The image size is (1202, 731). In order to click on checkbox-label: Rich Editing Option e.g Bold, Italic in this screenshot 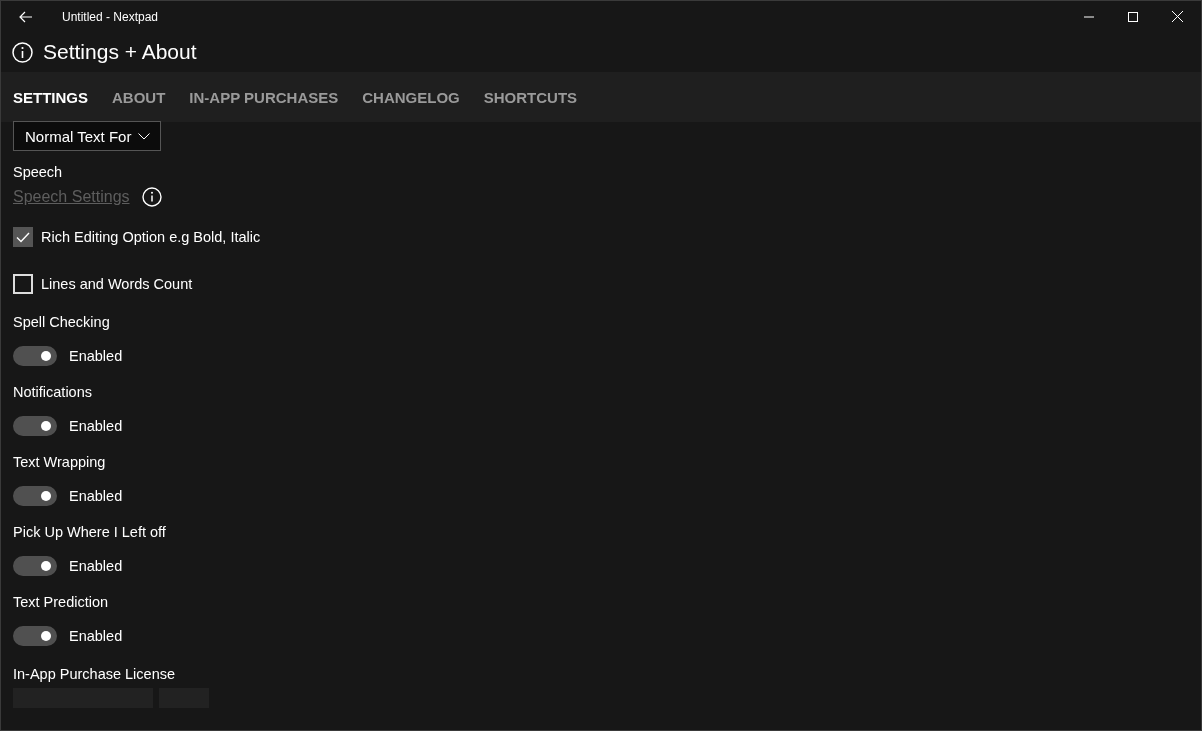, I will do `click(151, 237)`.